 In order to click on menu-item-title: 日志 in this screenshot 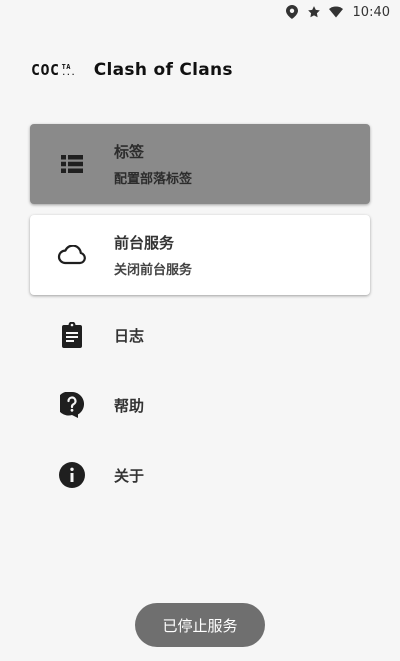, I will do `click(129, 335)`.